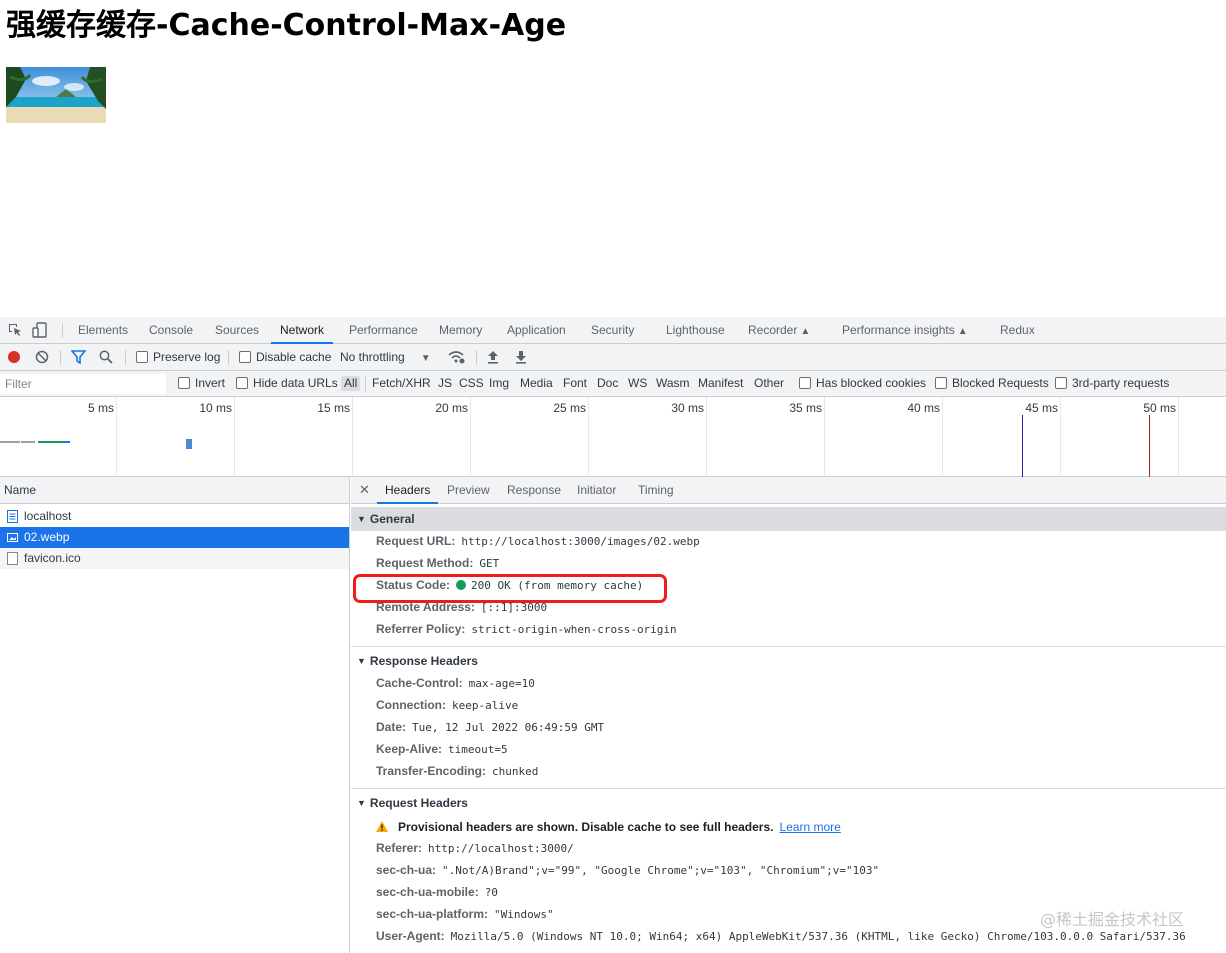 The height and width of the screenshot is (953, 1226). I want to click on tab-elements: Elements, so click(103, 330).